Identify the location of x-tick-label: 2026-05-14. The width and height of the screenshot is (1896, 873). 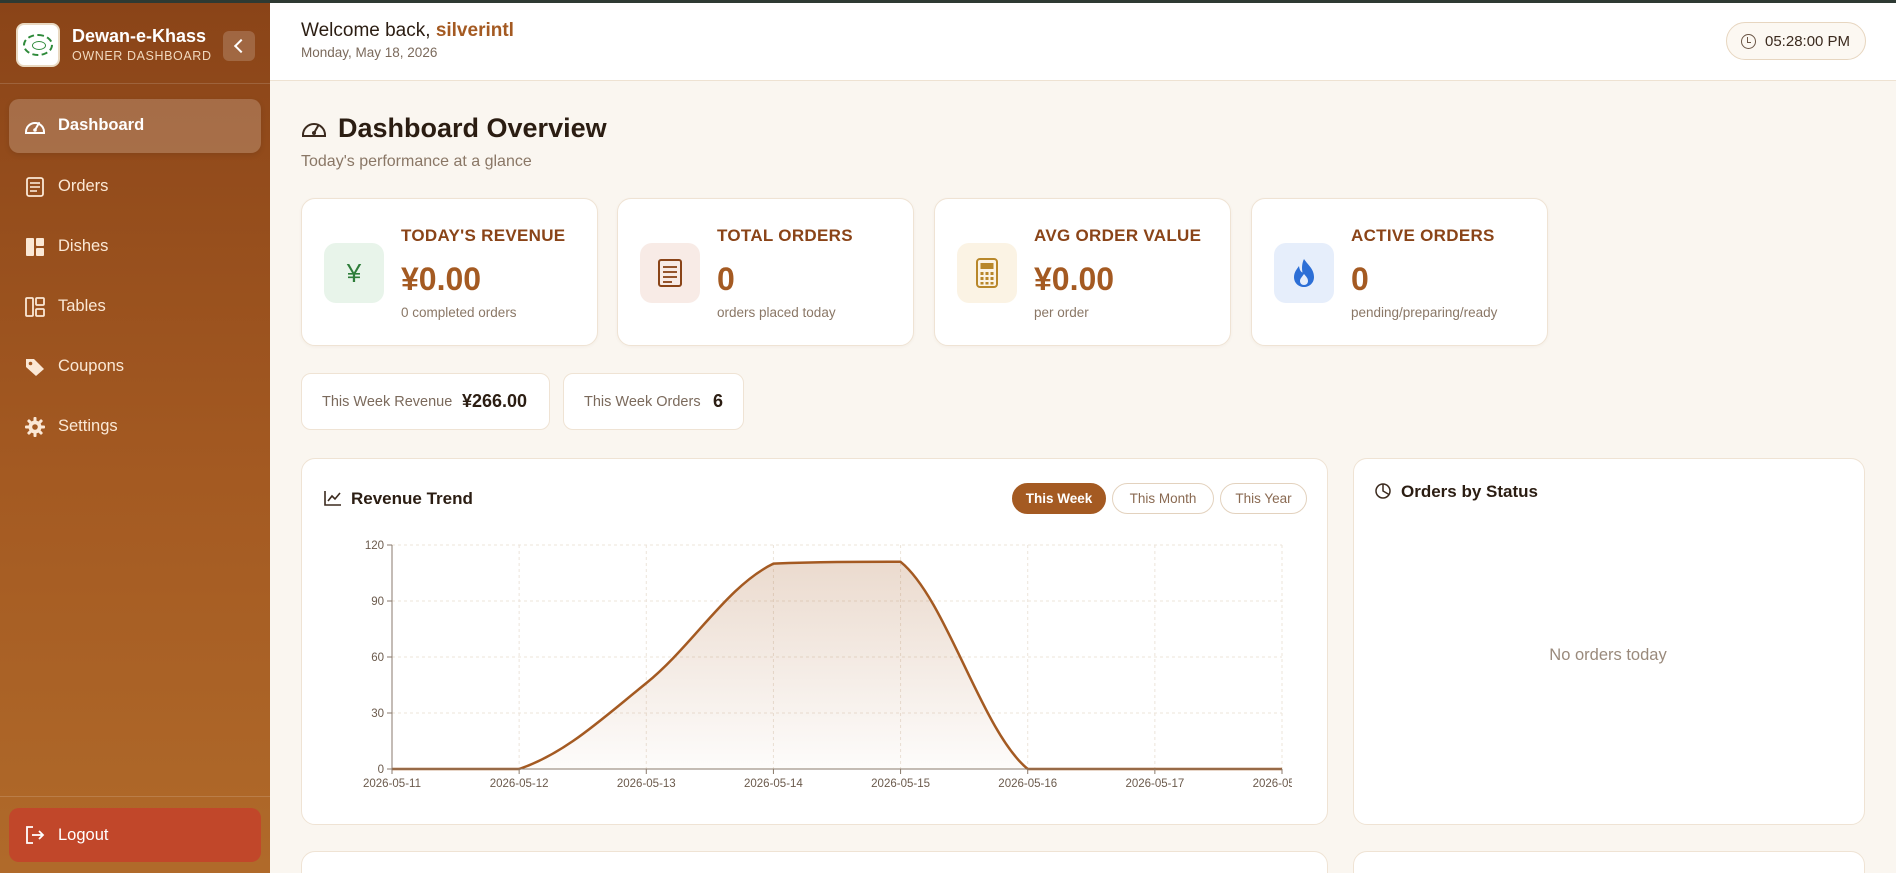
(773, 784).